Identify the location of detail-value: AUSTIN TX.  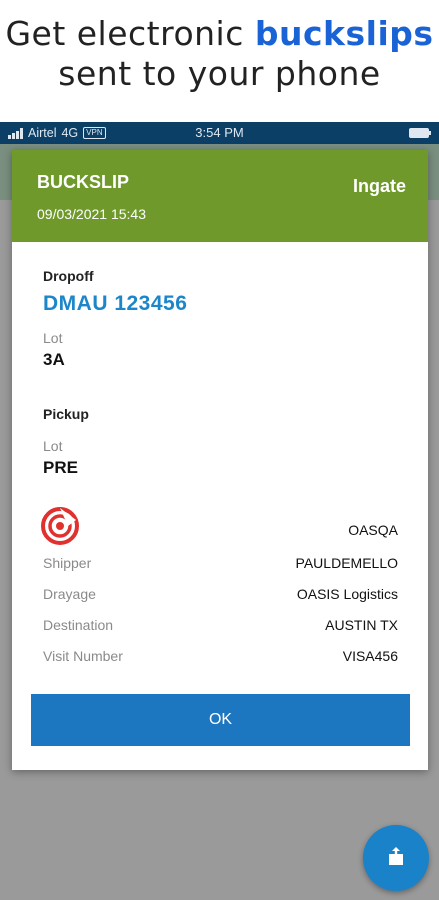
(361, 625).